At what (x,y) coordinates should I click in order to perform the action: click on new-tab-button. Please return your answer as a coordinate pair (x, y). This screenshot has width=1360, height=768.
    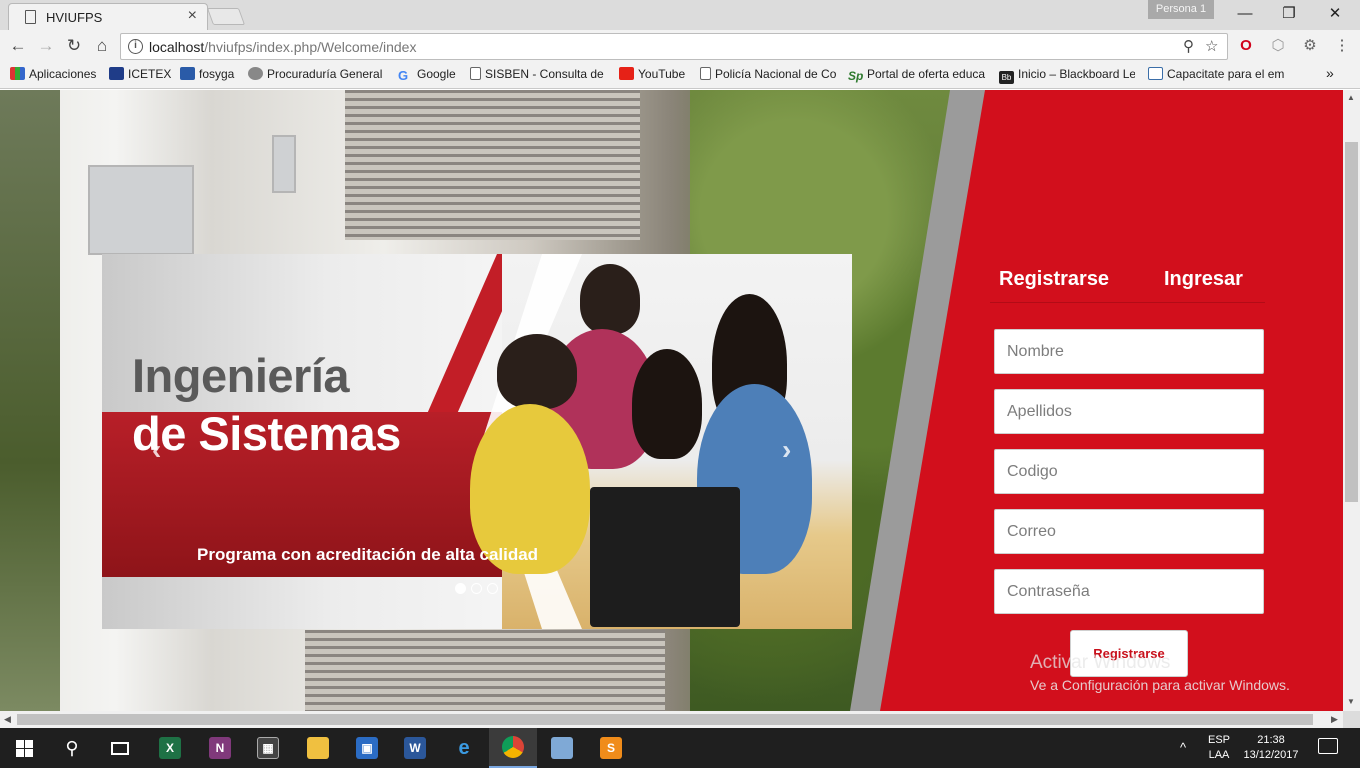
    Looking at the image, I should click on (226, 16).